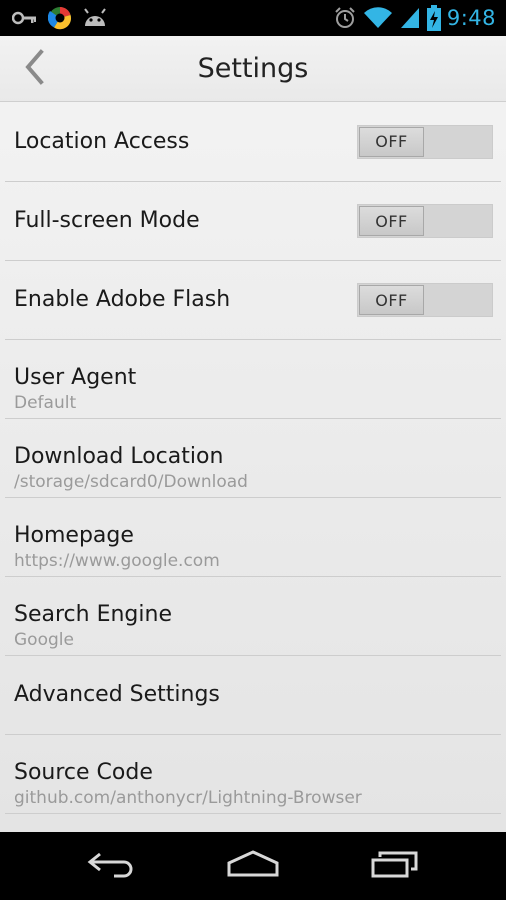 The height and width of the screenshot is (900, 506). I want to click on home-icon, so click(253, 866).